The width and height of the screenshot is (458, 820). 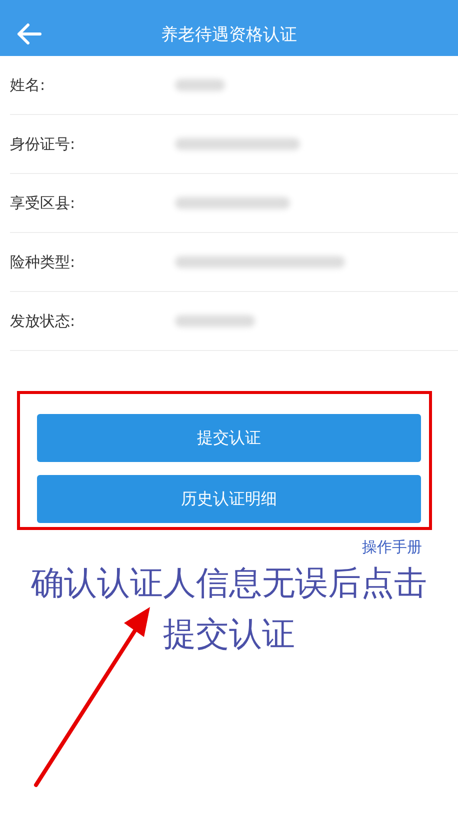 What do you see at coordinates (43, 144) in the screenshot?
I see `field-label: 身份证号:` at bounding box center [43, 144].